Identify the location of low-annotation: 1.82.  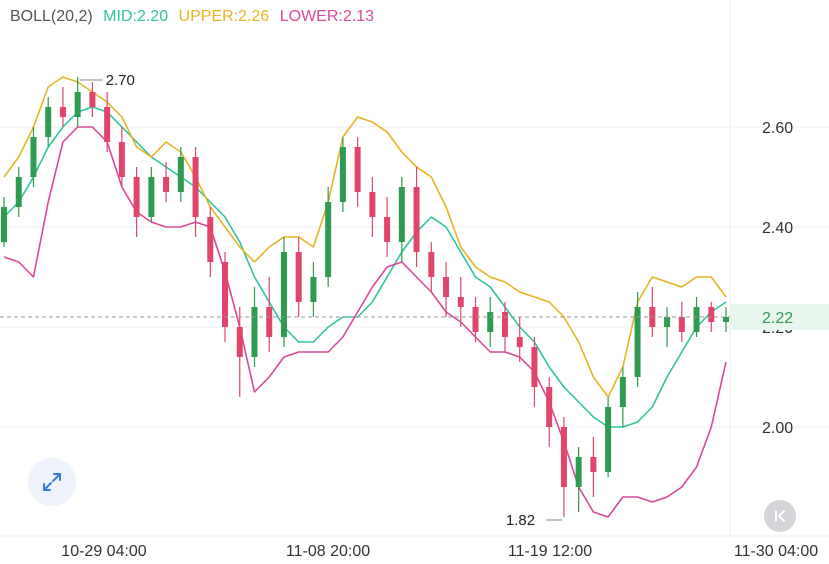
(520, 520).